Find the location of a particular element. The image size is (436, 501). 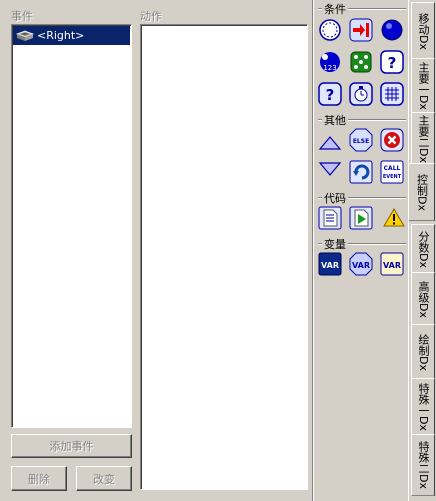

tab-control-label: 控制Dx is located at coordinates (422, 192).